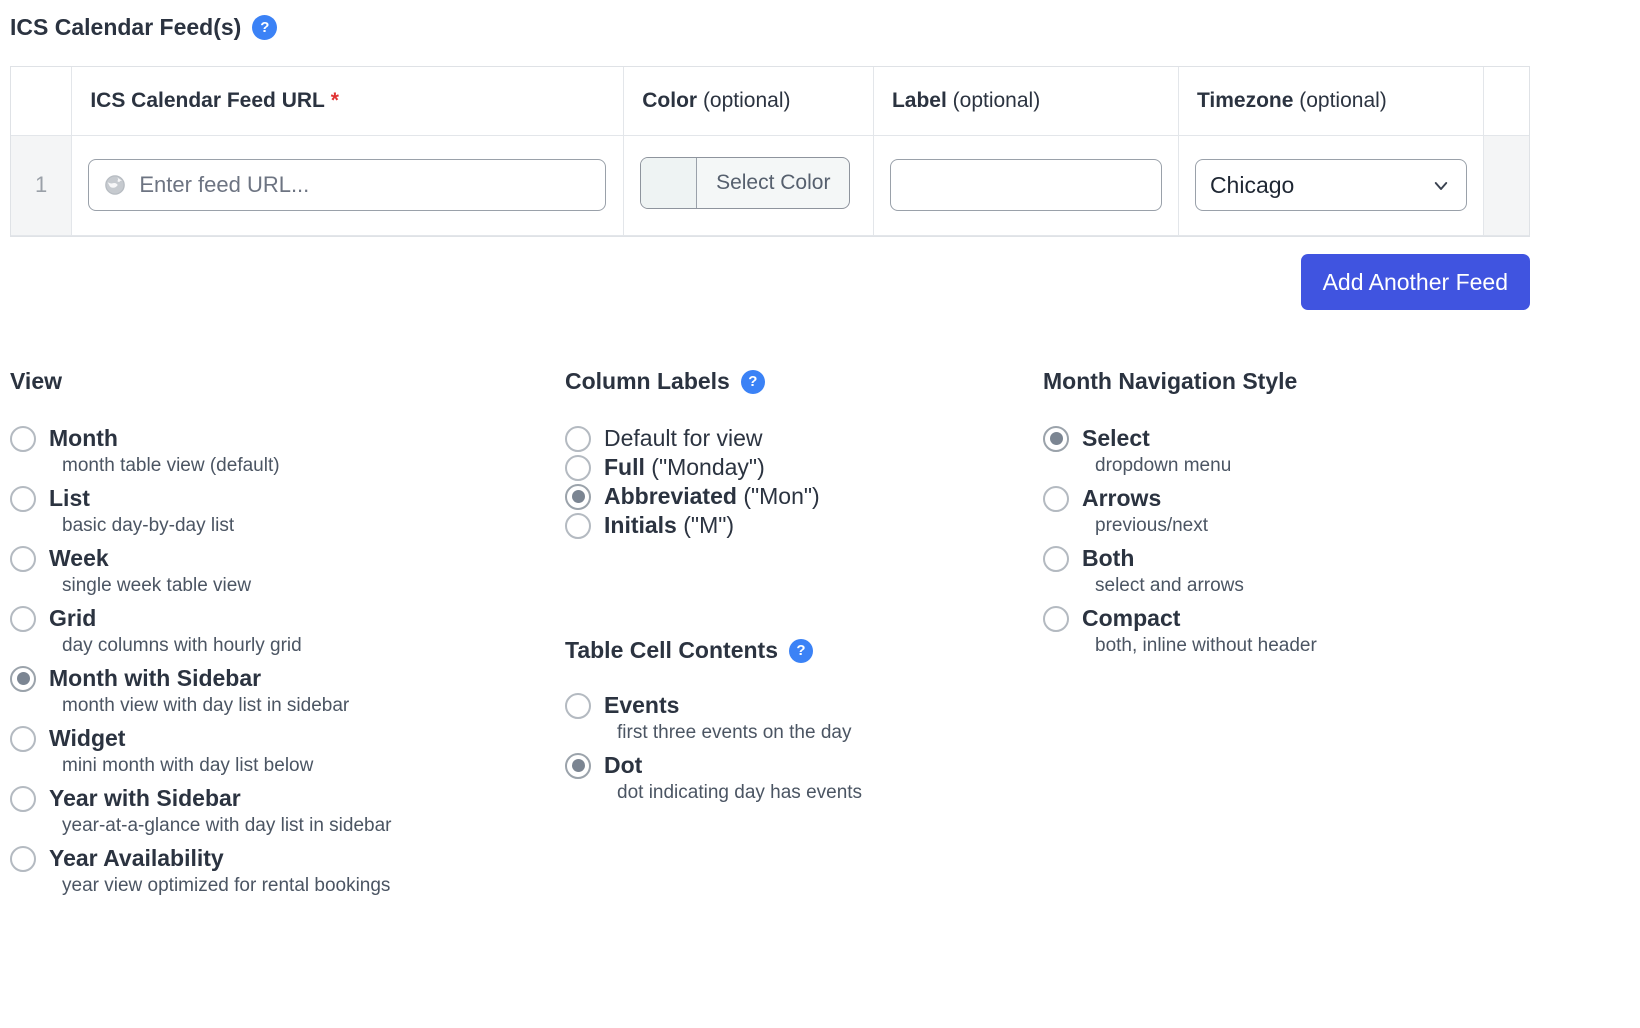 The height and width of the screenshot is (1028, 1640). I want to click on add-another-feed-button: Add Another Feed, so click(1415, 282).